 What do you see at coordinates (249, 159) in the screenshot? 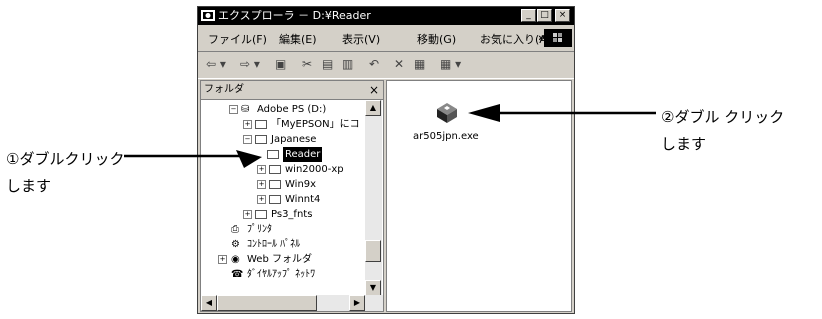
I see `arrow-left-head` at bounding box center [249, 159].